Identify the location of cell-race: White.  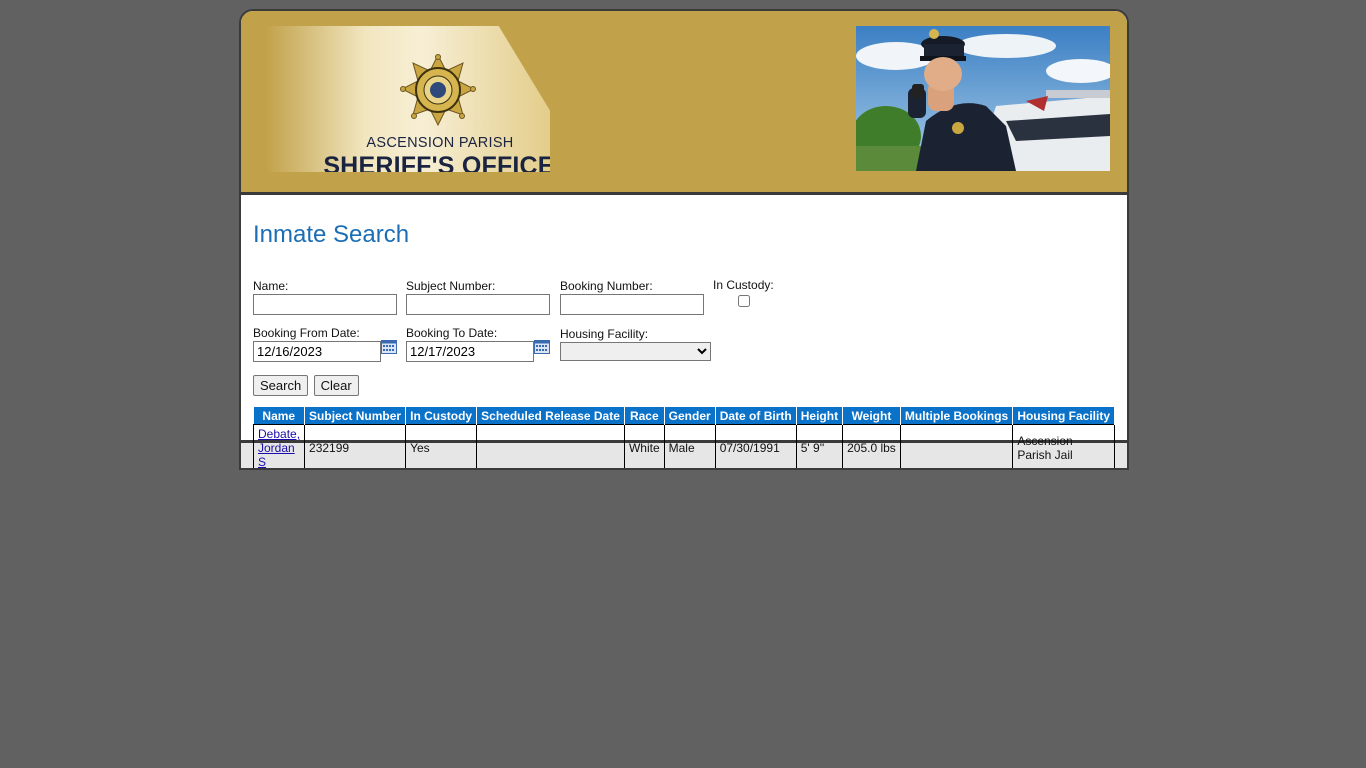
(644, 446).